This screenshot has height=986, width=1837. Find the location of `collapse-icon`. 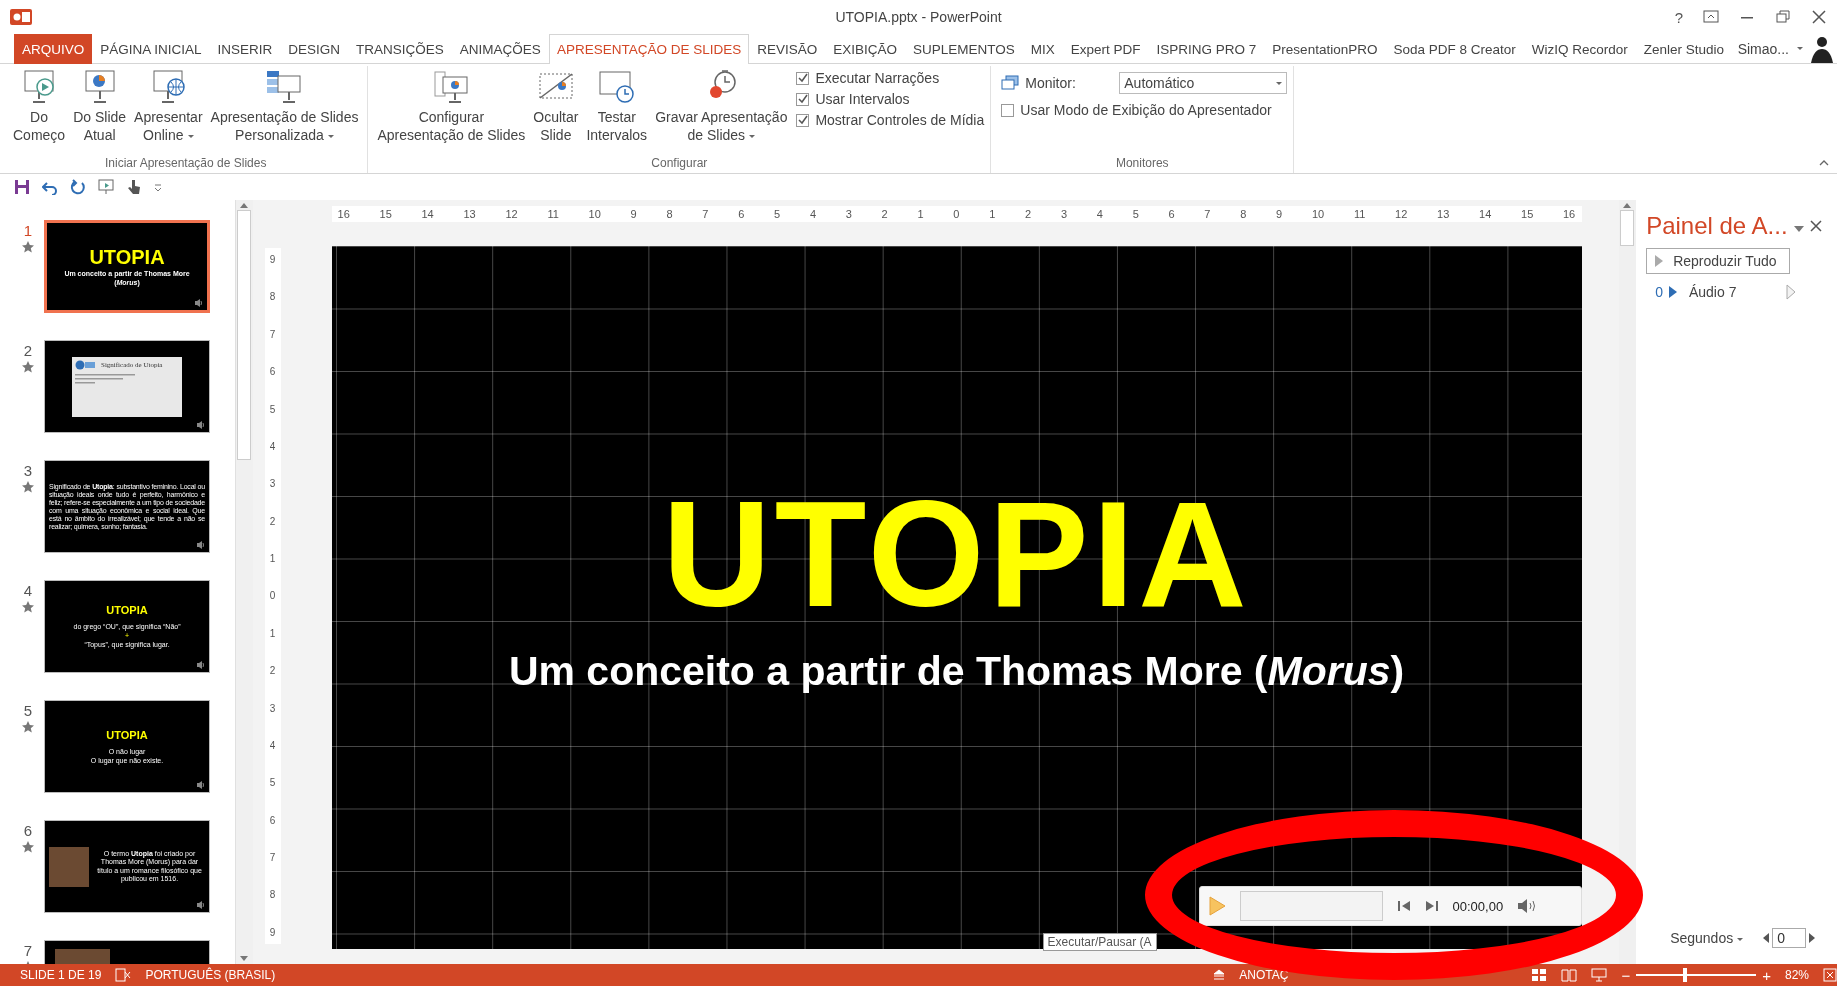

collapse-icon is located at coordinates (1824, 163).